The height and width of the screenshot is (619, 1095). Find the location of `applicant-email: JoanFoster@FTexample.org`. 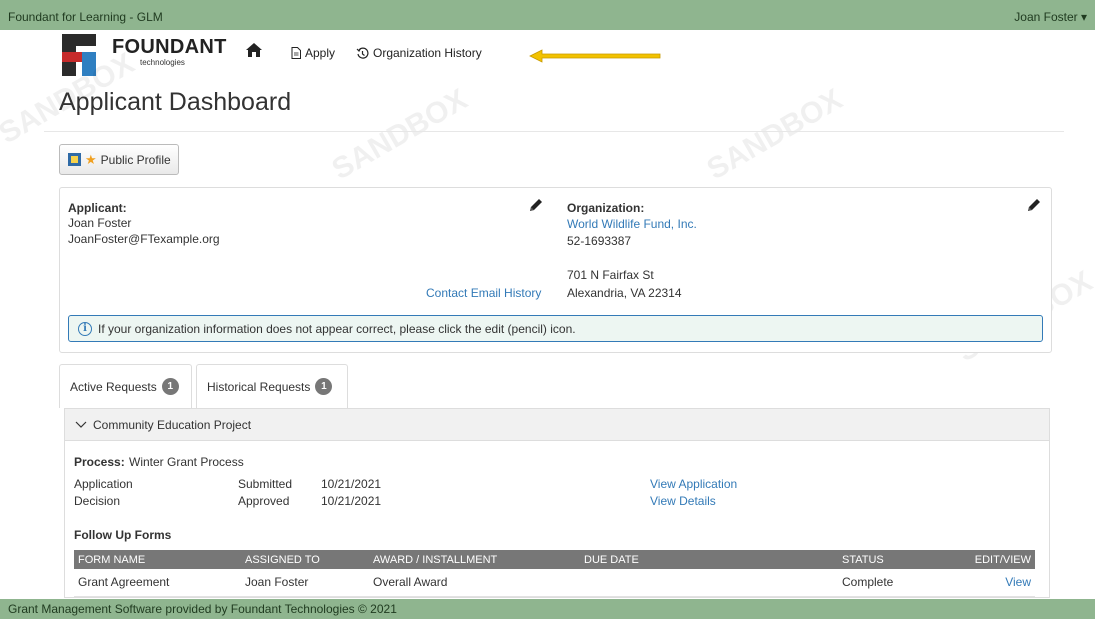

applicant-email: JoanFoster@FTexample.org is located at coordinates (144, 239).